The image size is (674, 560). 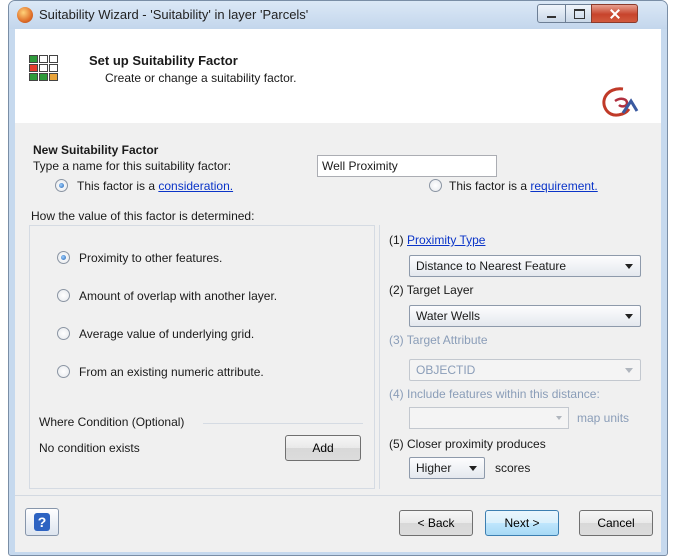 What do you see at coordinates (63, 295) in the screenshot?
I see `overlap-radio` at bounding box center [63, 295].